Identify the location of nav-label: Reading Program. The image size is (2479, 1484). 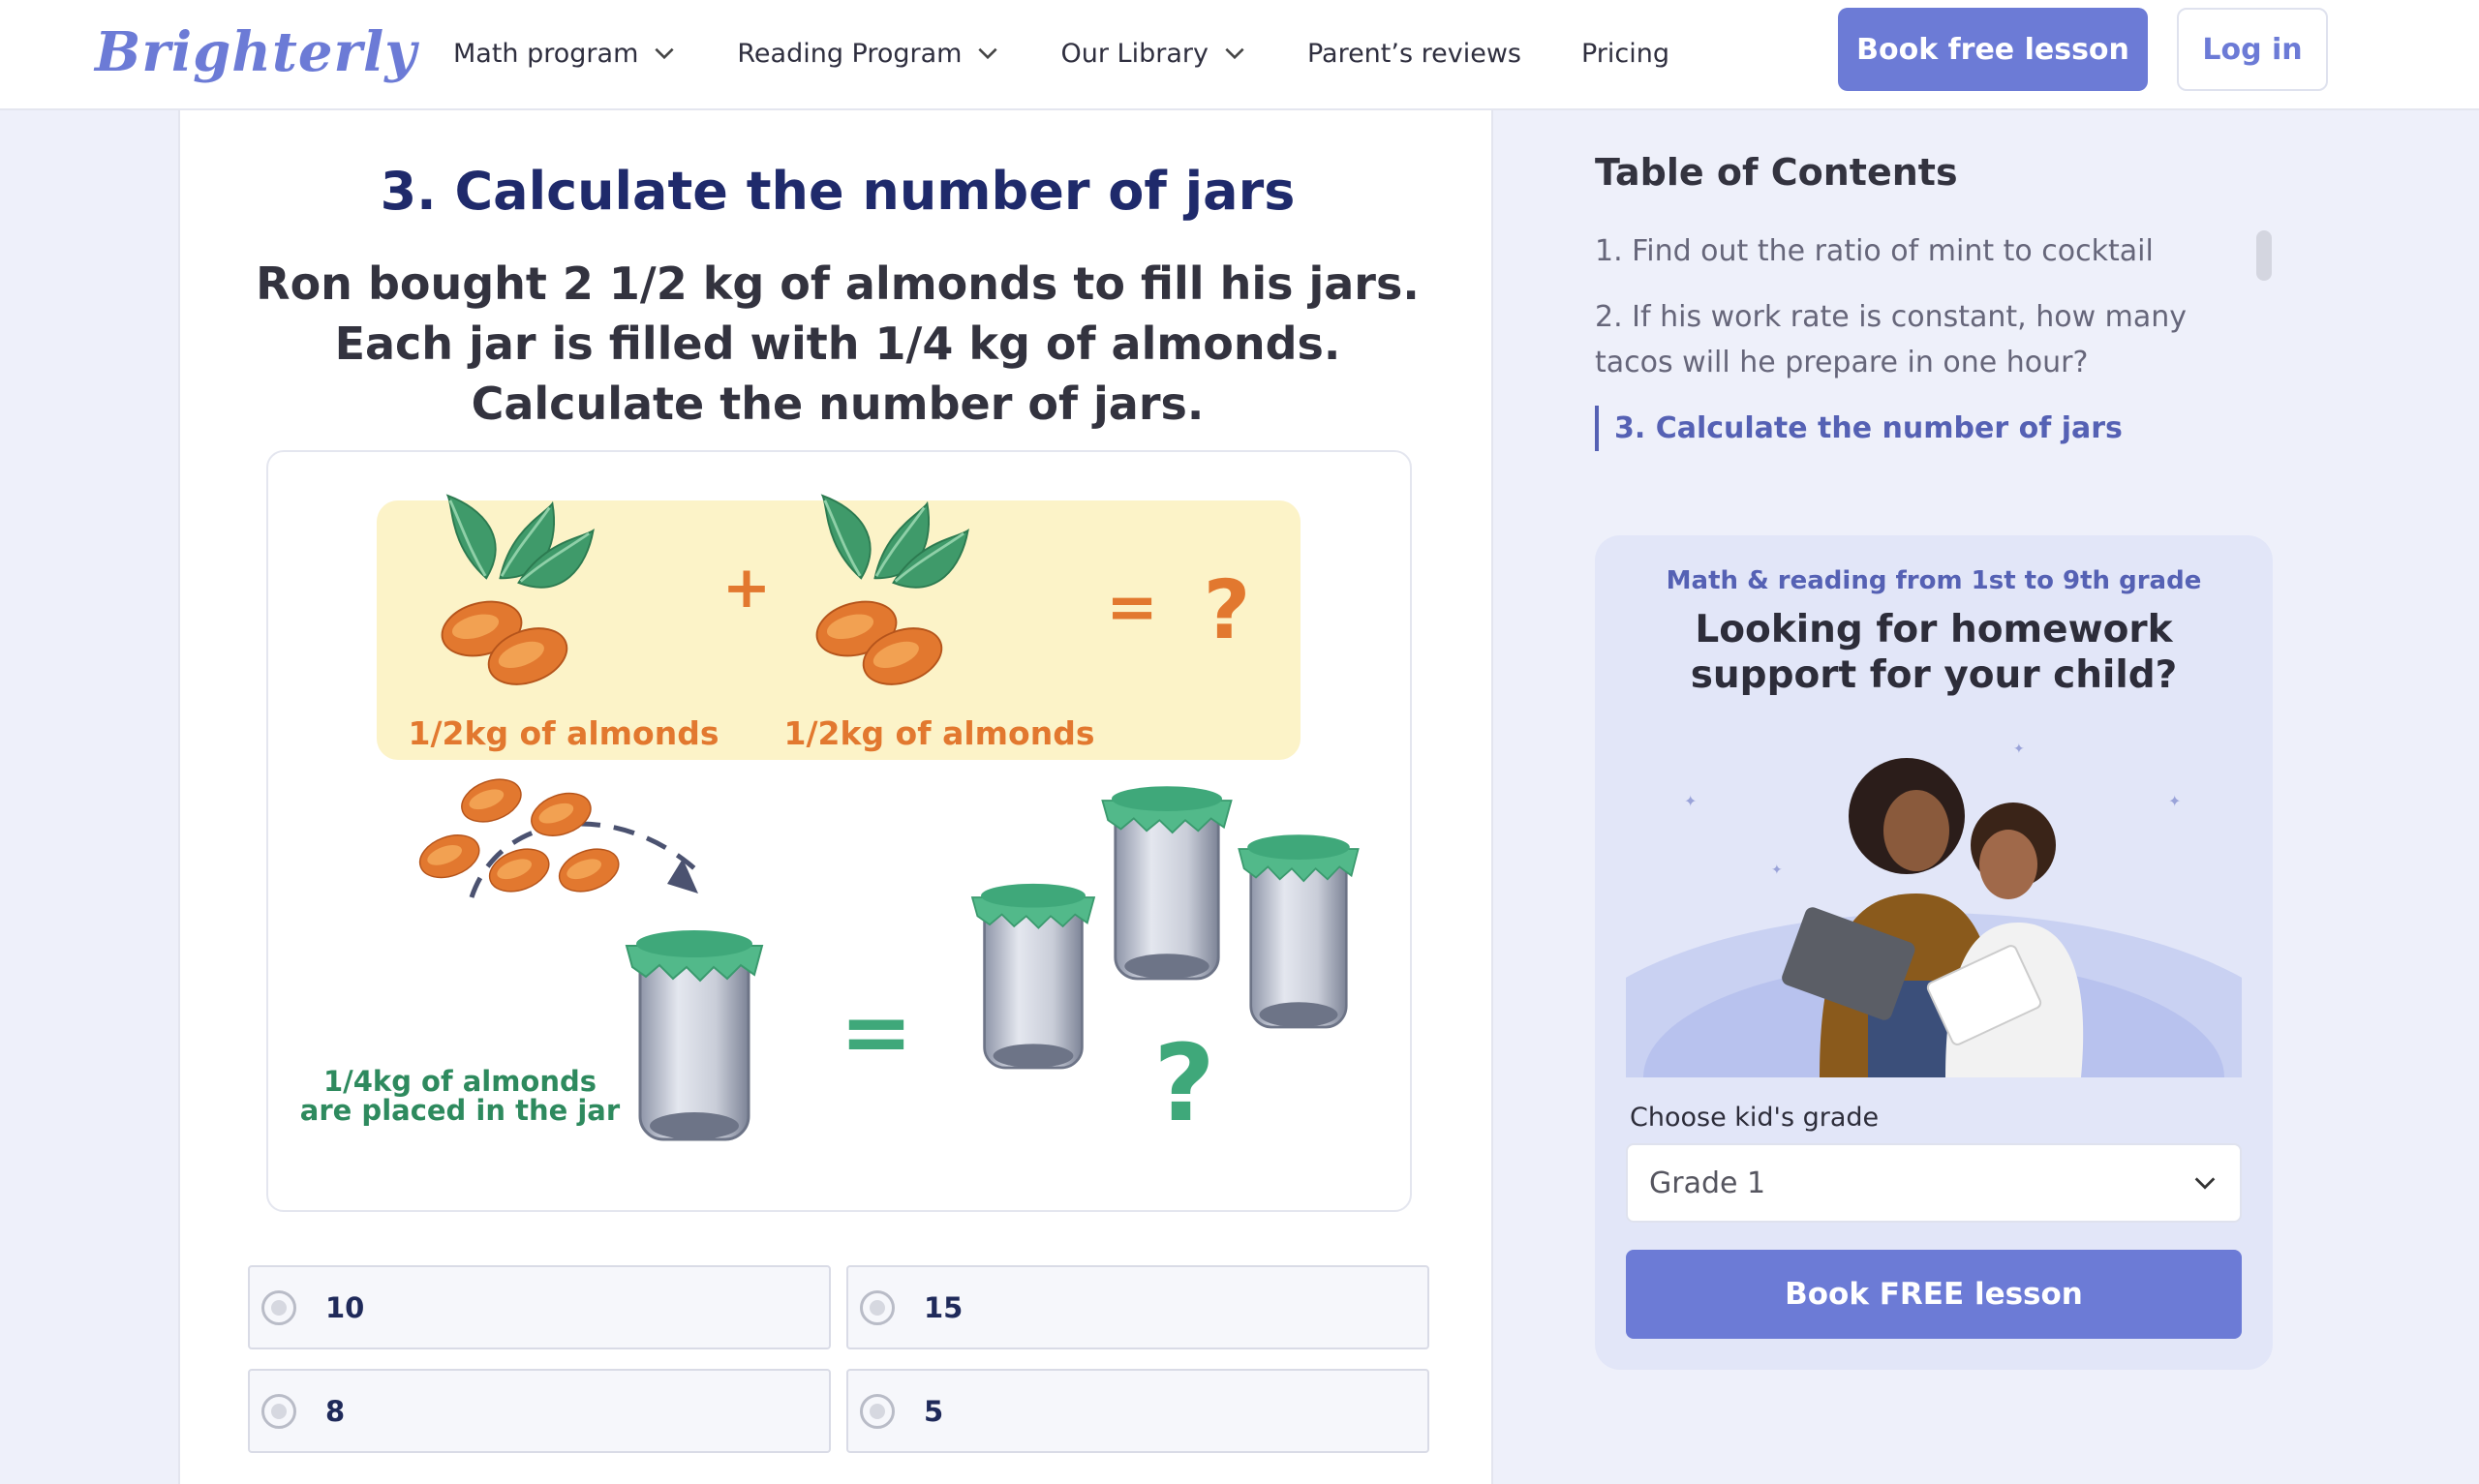
(850, 53).